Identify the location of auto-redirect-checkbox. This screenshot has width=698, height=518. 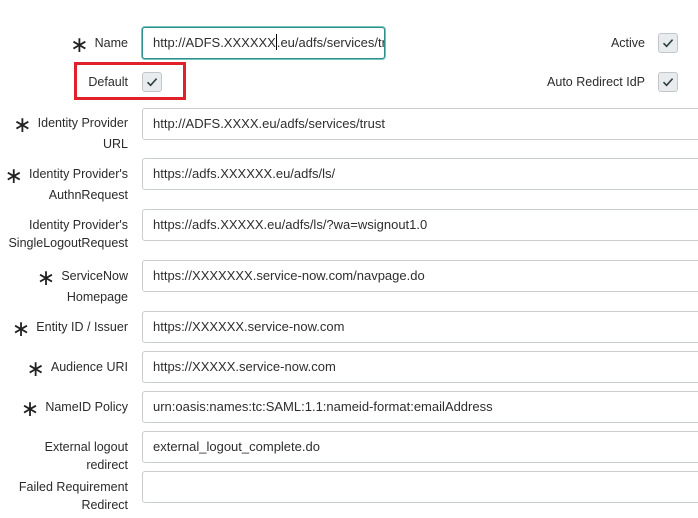
(668, 82).